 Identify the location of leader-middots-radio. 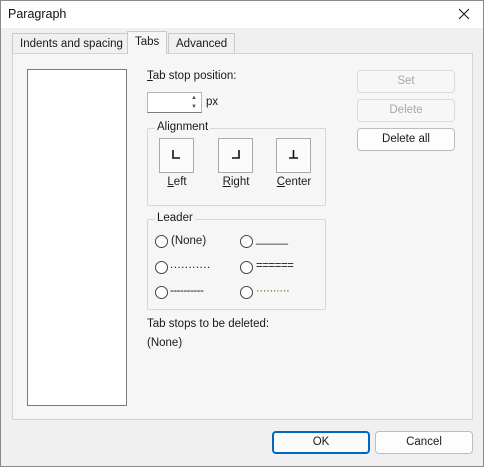
(246, 292).